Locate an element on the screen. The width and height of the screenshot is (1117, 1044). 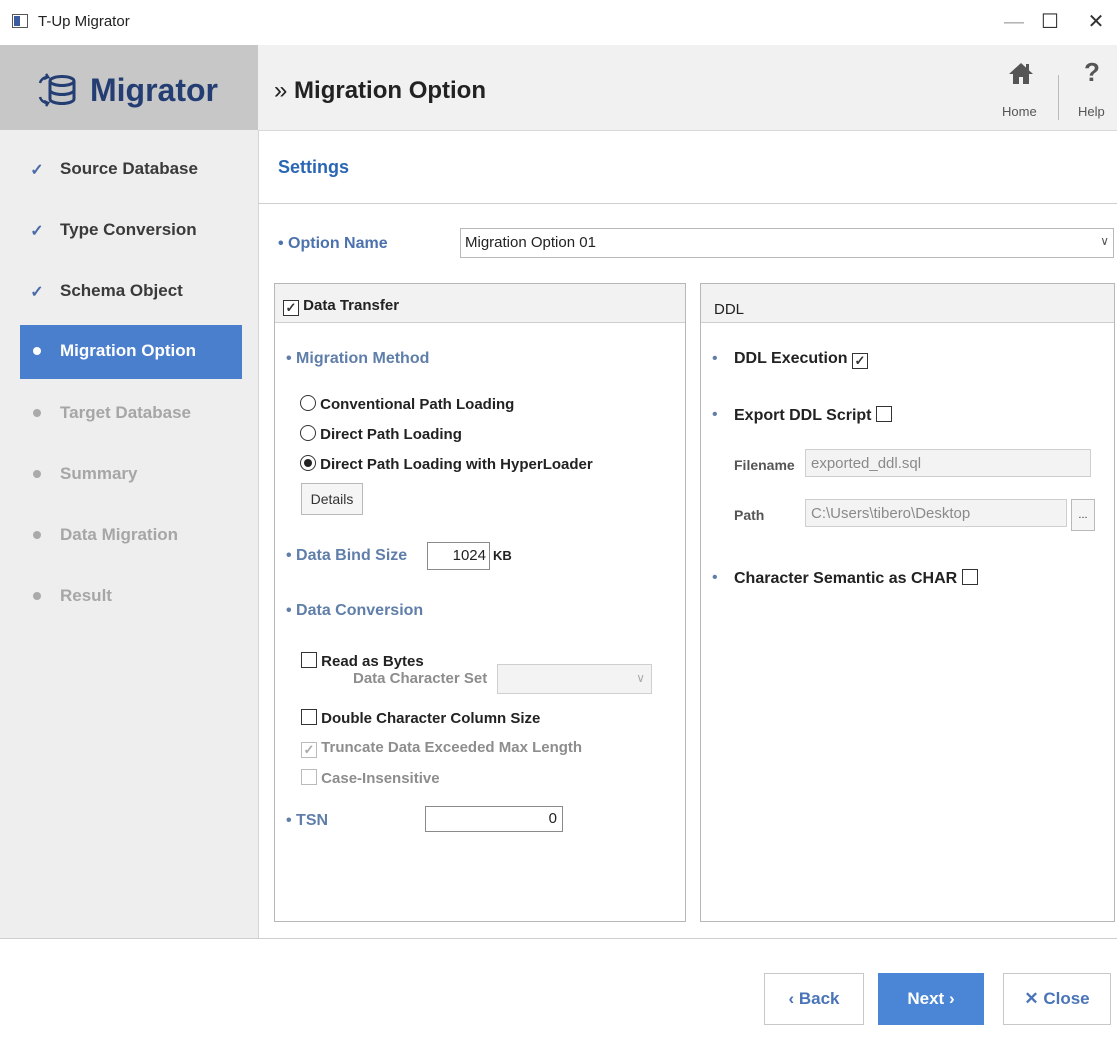
filename-label: Filename is located at coordinates (764, 465).